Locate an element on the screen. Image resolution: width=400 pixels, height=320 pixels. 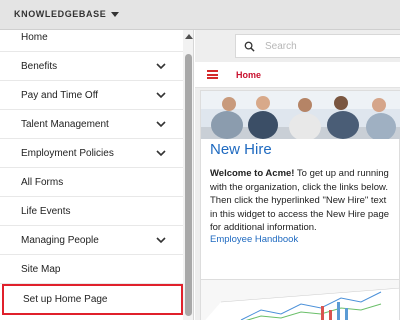
search-input: Search is located at coordinates (317, 46).